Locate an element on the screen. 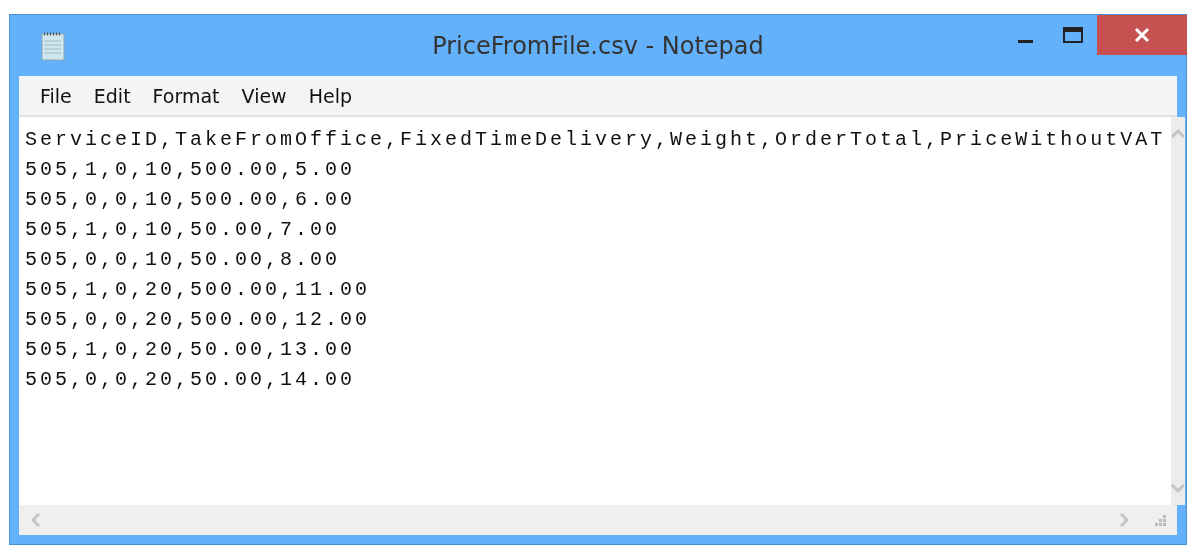  text-line: 505,1,0,10,500.00,5.00 is located at coordinates (191, 170).